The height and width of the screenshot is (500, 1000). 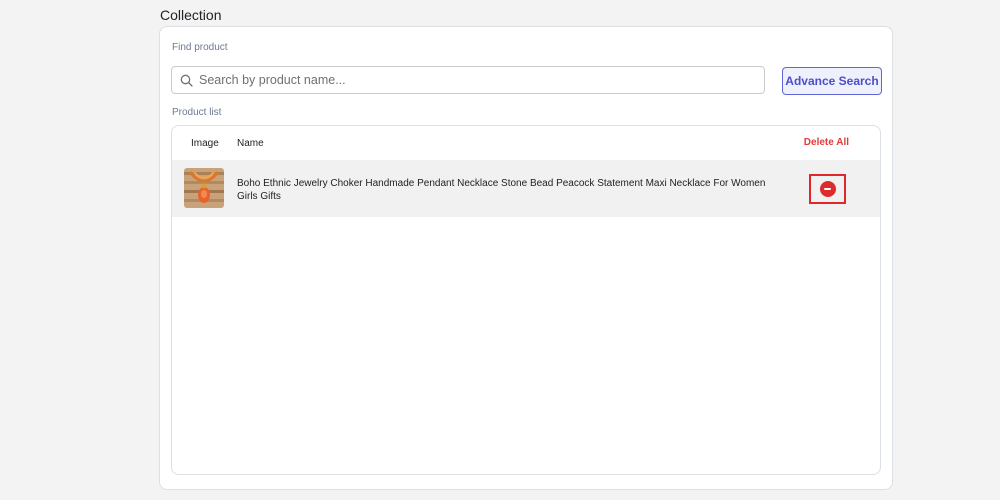 What do you see at coordinates (197, 112) in the screenshot?
I see `product-list-label: Product list` at bounding box center [197, 112].